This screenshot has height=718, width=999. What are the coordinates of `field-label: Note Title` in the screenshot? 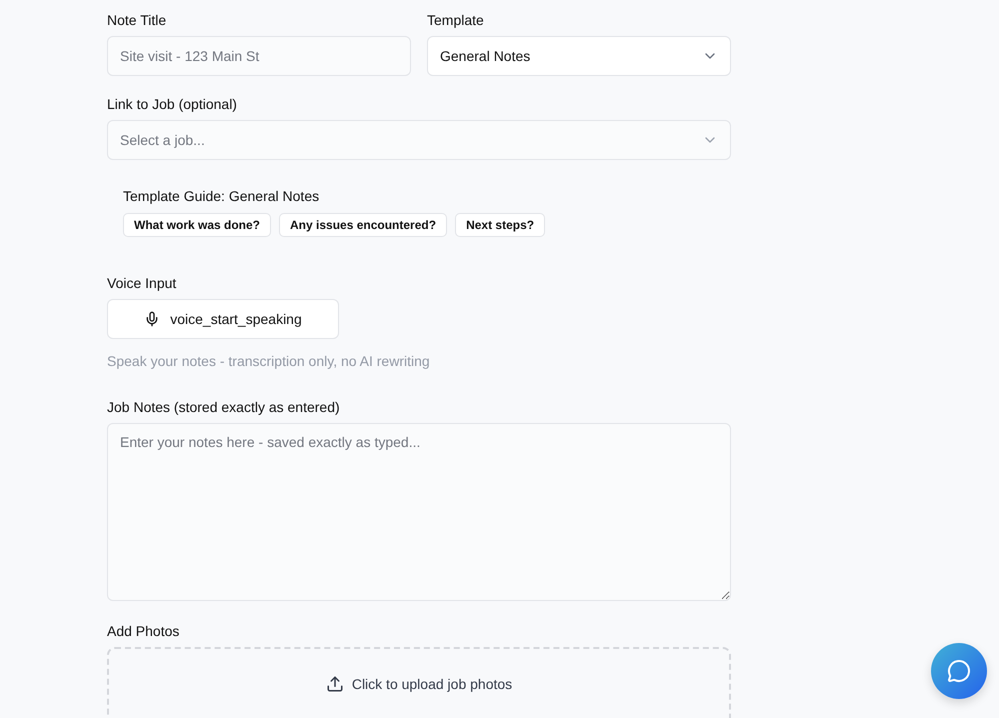 It's located at (137, 20).